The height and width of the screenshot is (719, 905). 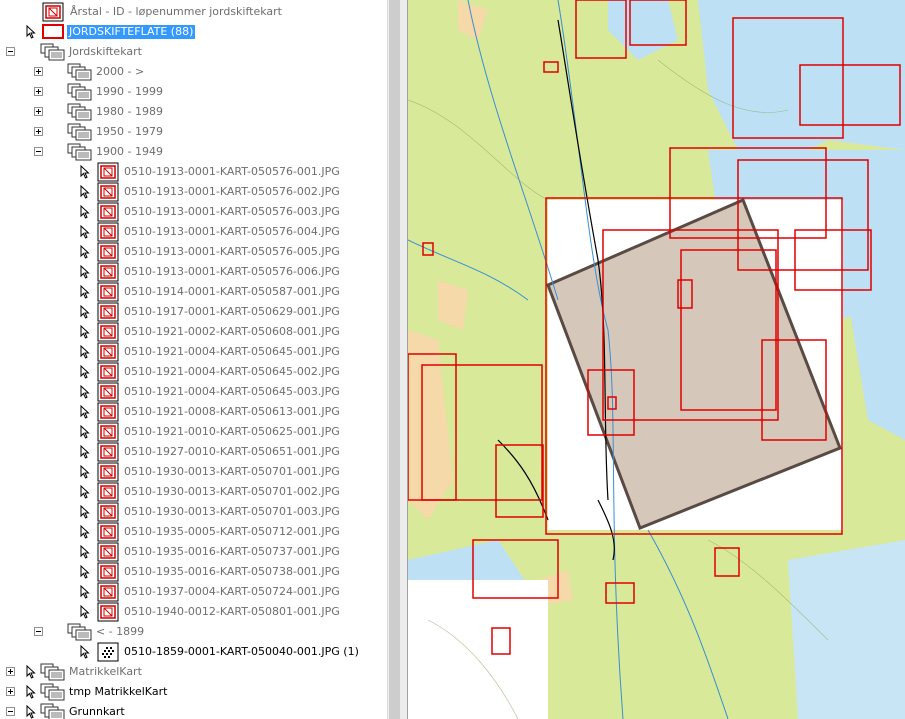 What do you see at coordinates (193, 372) in the screenshot?
I see `raster-item-row: 0510-1921-0004-KART-050645-002.JPG` at bounding box center [193, 372].